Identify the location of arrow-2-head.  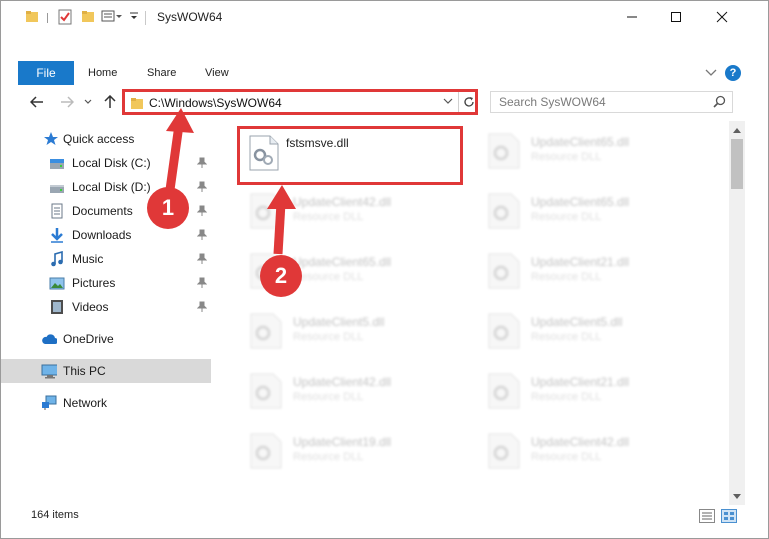
(281, 197).